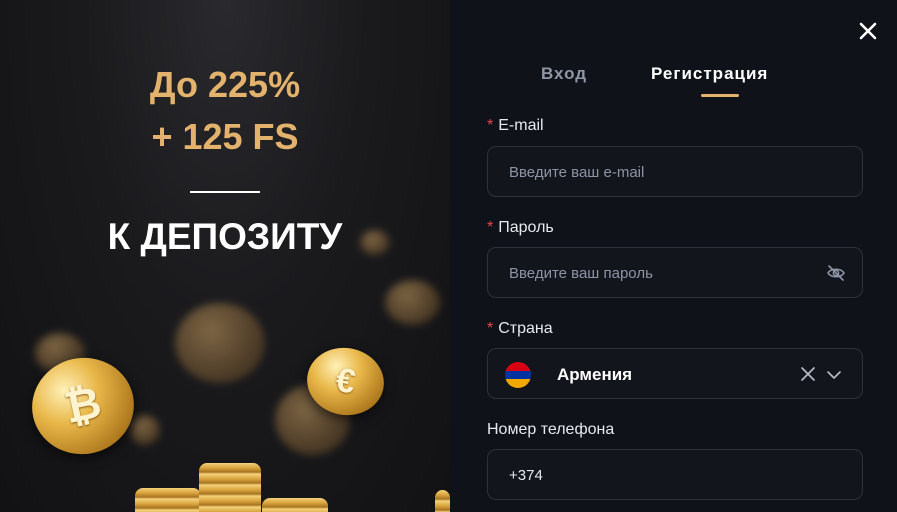 This screenshot has height=512, width=897. Describe the element at coordinates (834, 375) in the screenshot. I see `chevron-down-icon` at that location.